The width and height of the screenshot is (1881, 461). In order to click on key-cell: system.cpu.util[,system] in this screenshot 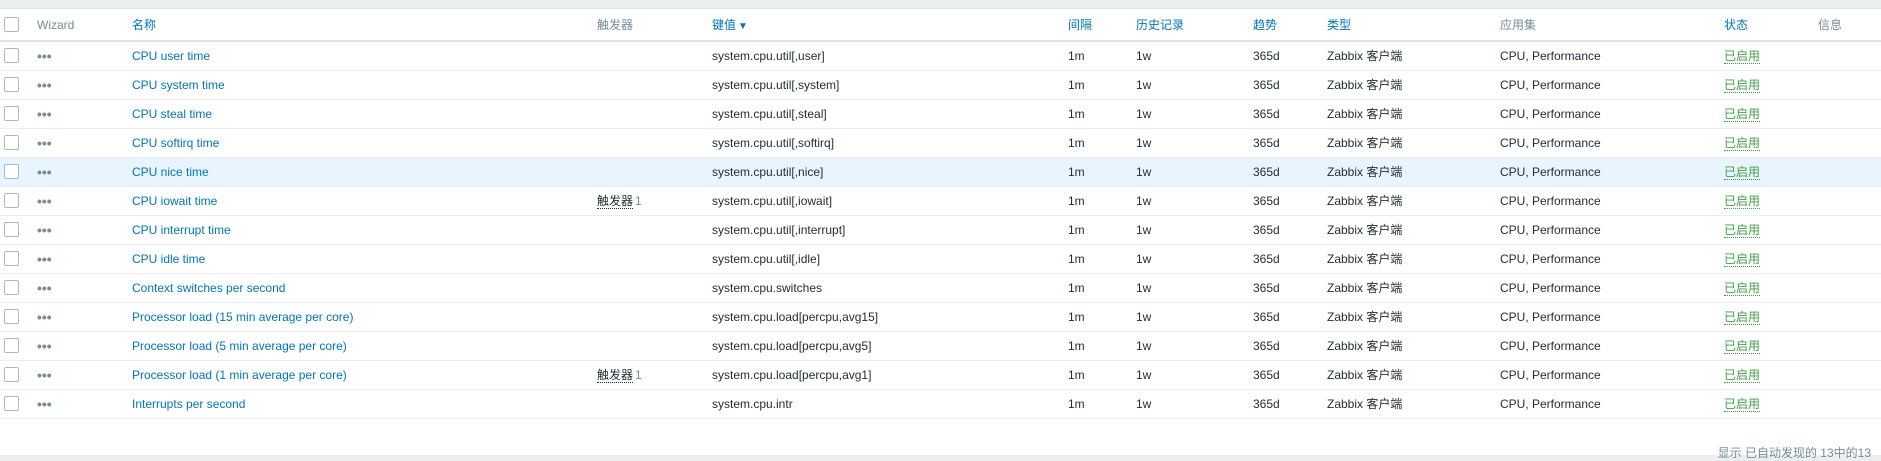, I will do `click(776, 84)`.